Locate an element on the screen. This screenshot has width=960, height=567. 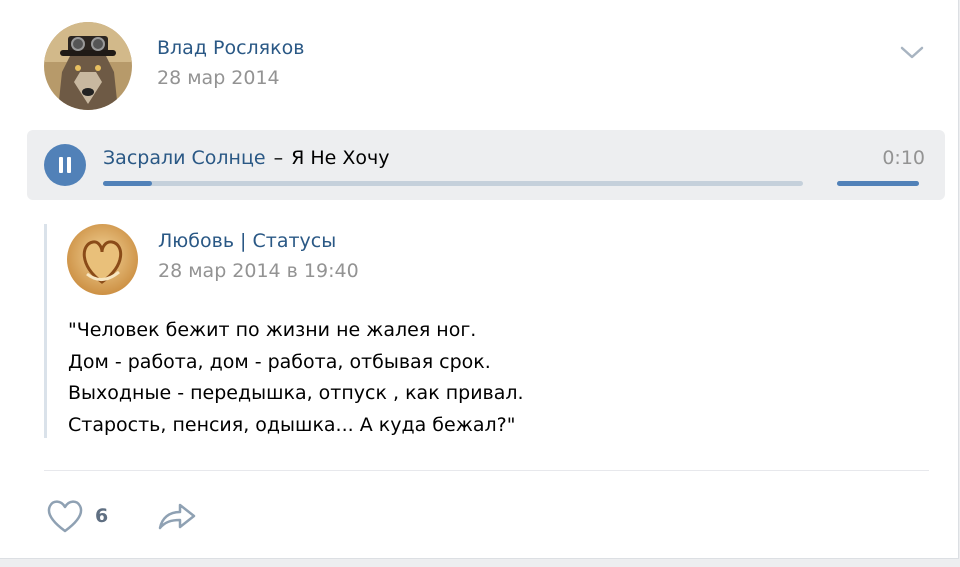
author-name-link: Влад Росляков is located at coordinates (230, 48).